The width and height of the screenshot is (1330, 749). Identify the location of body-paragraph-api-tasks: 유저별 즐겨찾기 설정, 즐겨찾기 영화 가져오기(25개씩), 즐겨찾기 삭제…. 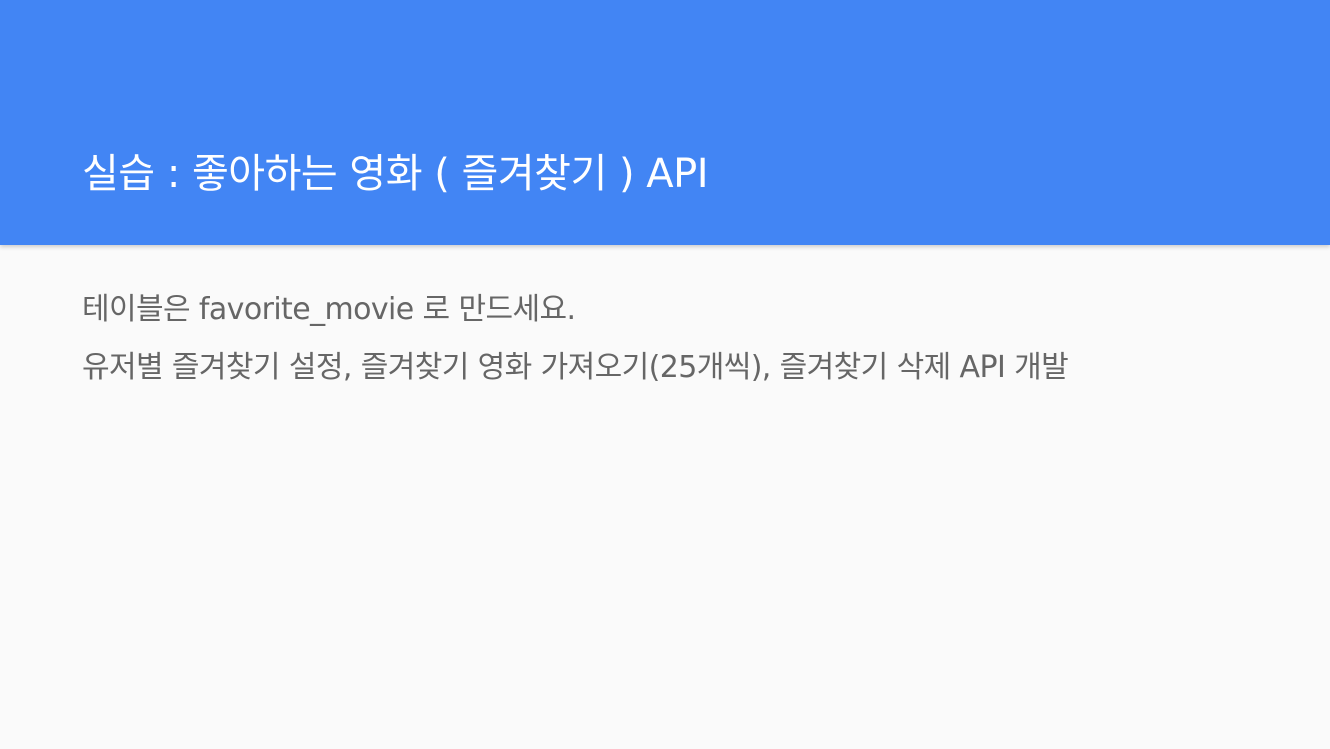
(575, 367).